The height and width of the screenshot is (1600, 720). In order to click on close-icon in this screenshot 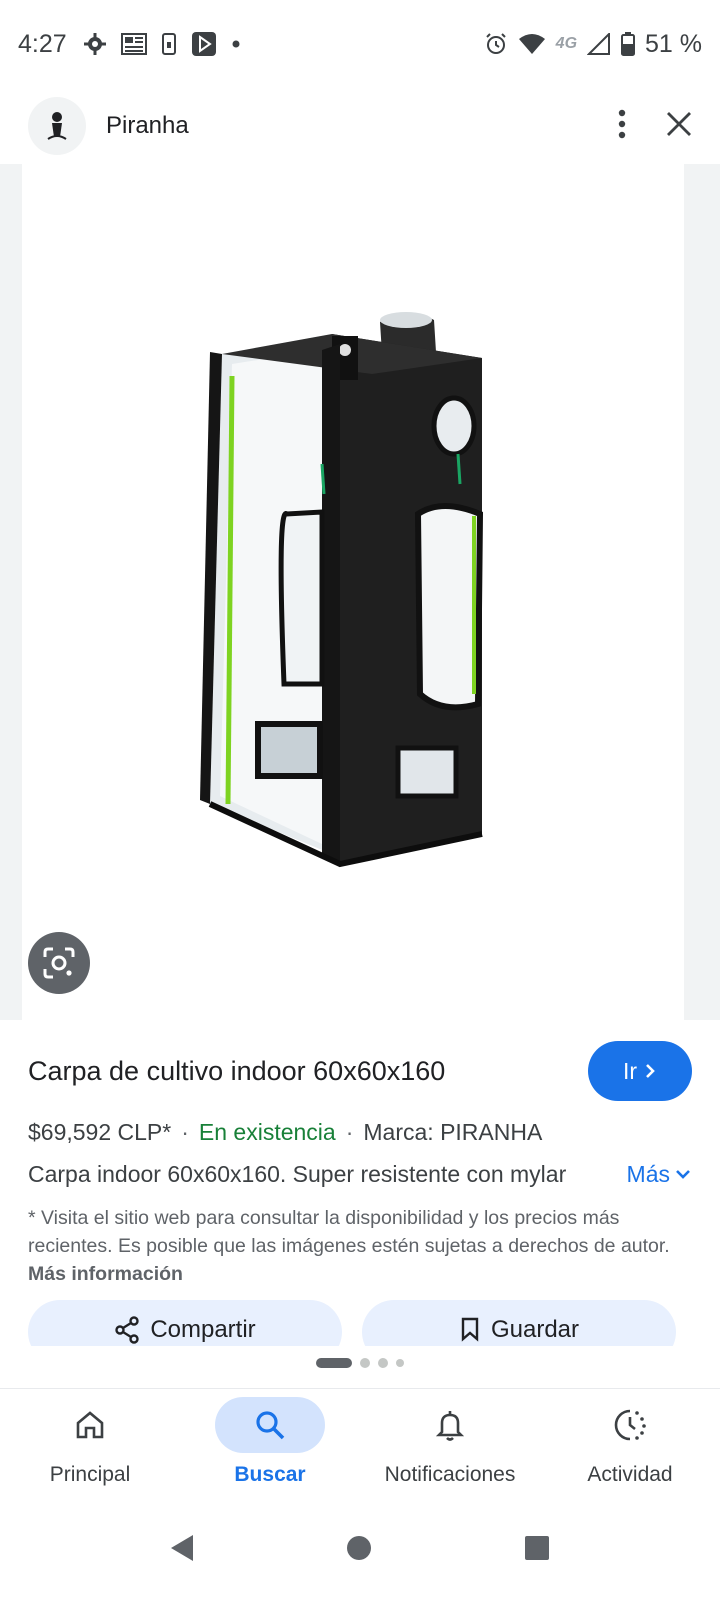, I will do `click(679, 126)`.